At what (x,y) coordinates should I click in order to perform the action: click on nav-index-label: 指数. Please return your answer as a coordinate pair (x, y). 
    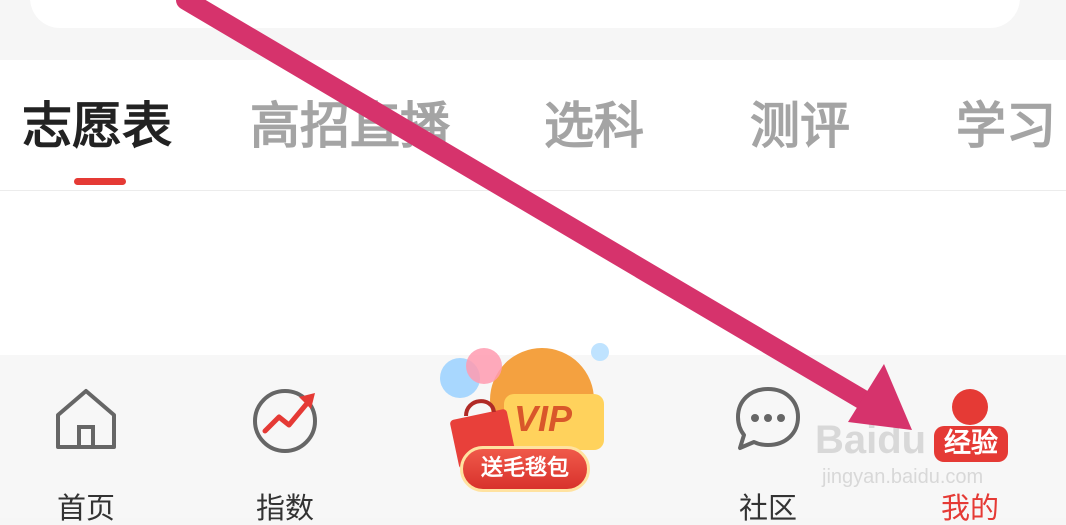
    Looking at the image, I should click on (284, 508).